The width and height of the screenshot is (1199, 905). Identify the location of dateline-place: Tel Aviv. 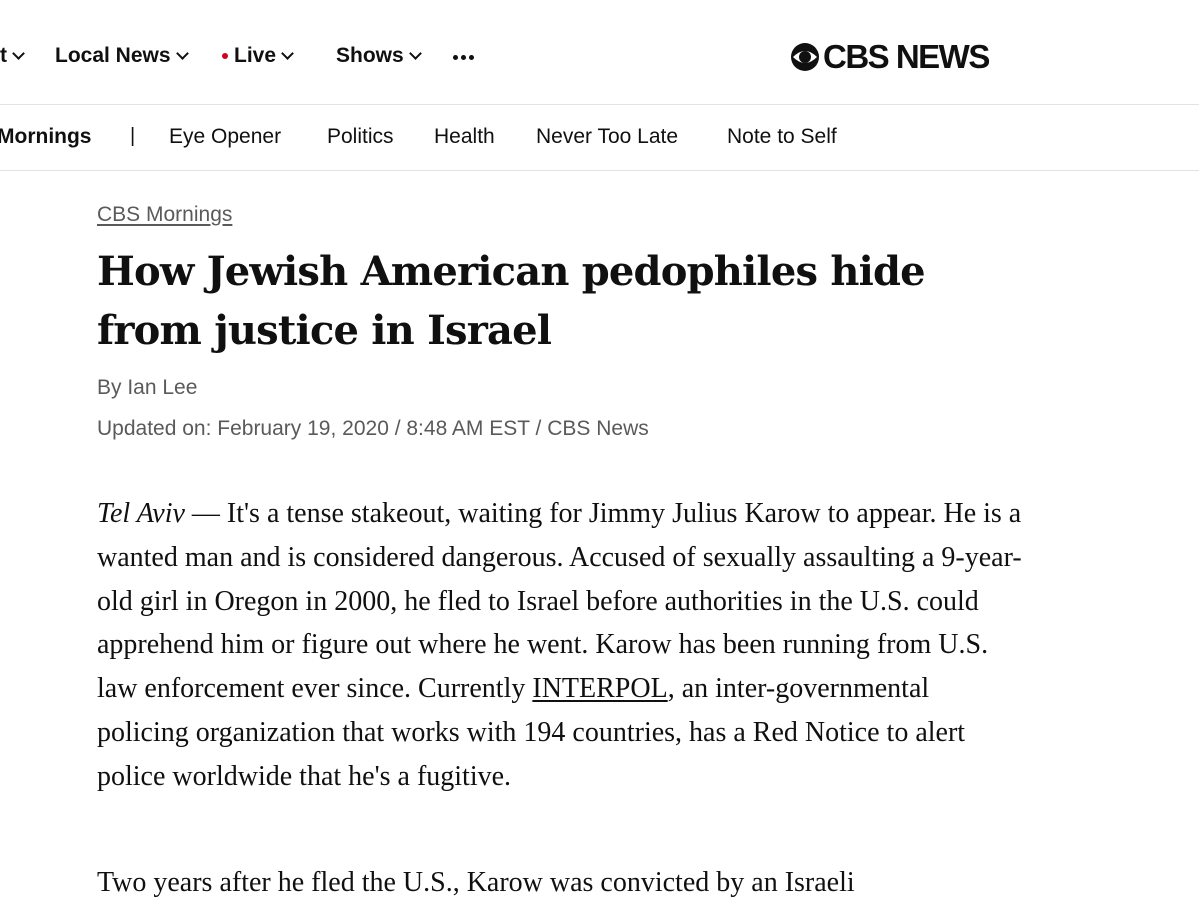
(141, 513).